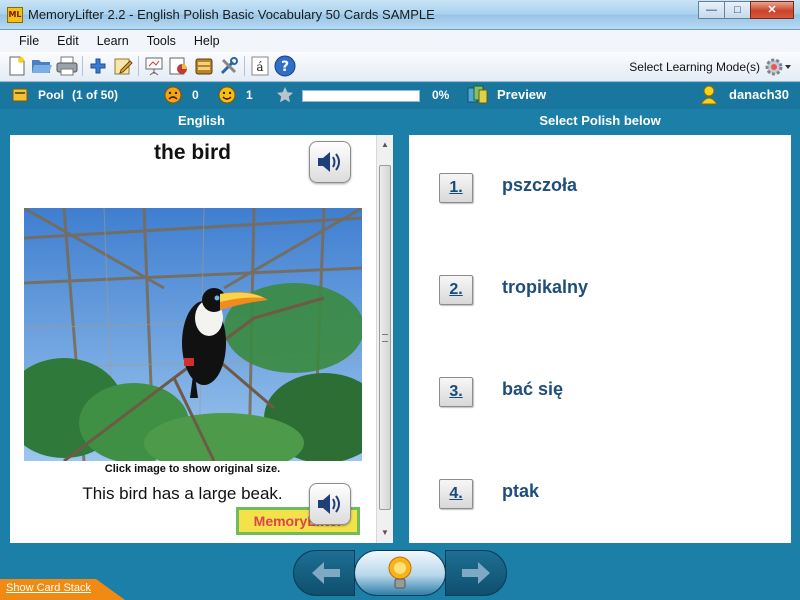 This screenshot has width=800, height=600. I want to click on previous-card-button, so click(324, 573).